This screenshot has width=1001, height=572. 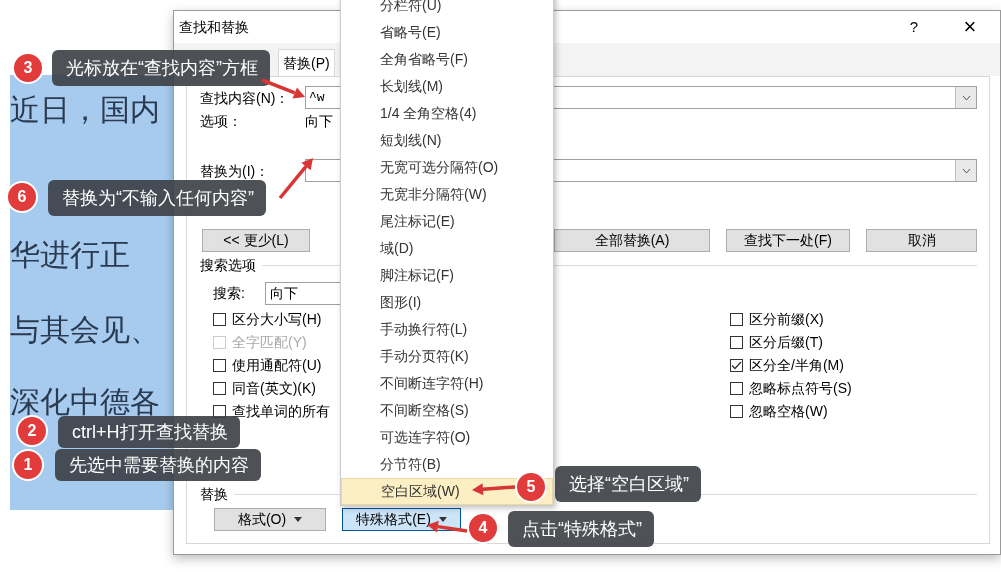 I want to click on menu-item: 尾注标记(E), so click(x=447, y=221).